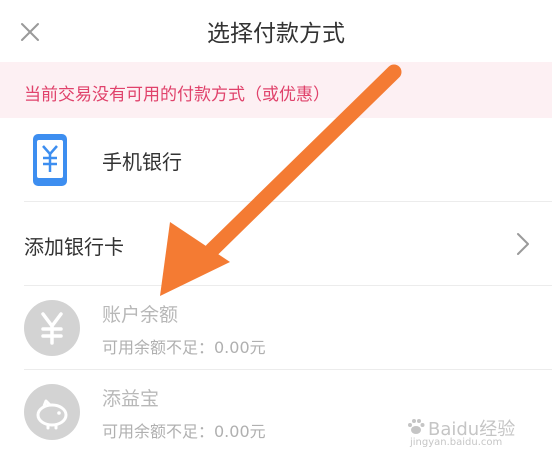  Describe the element at coordinates (184, 431) in the screenshot. I see `tianyibao-sub: 可用余额不足：0.00元` at that location.